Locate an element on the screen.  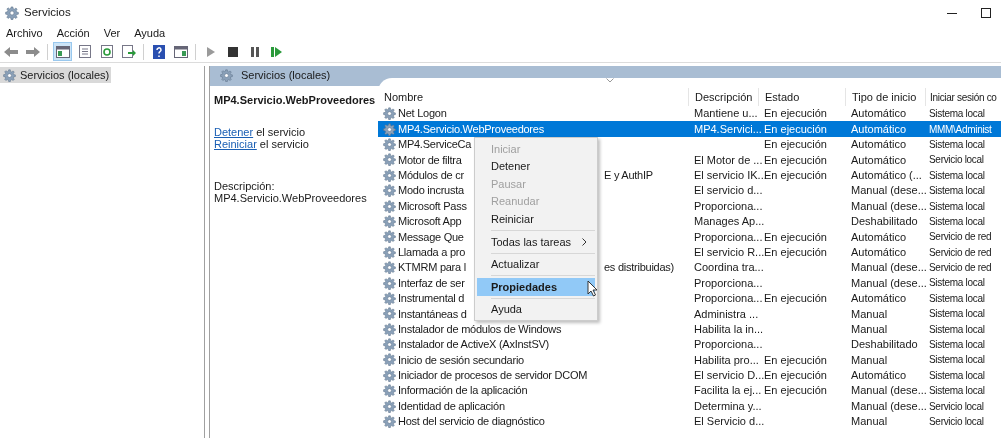
column-header: Iniciar sesión co is located at coordinates (963, 97).